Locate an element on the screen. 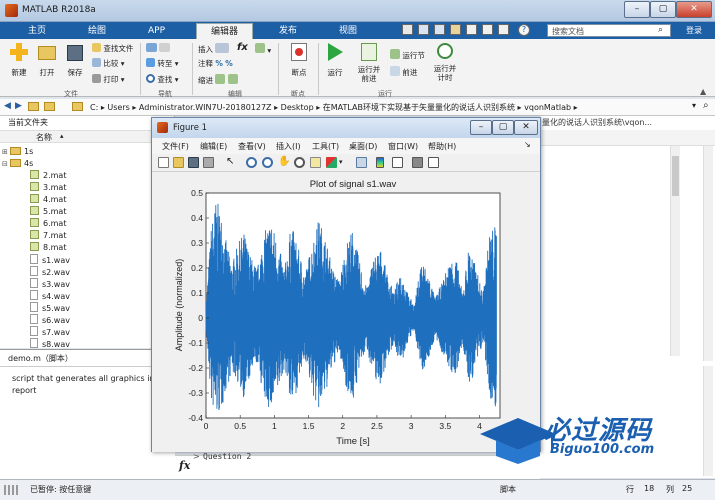 The image size is (715, 500). path-segment: Desktop is located at coordinates (297, 107).